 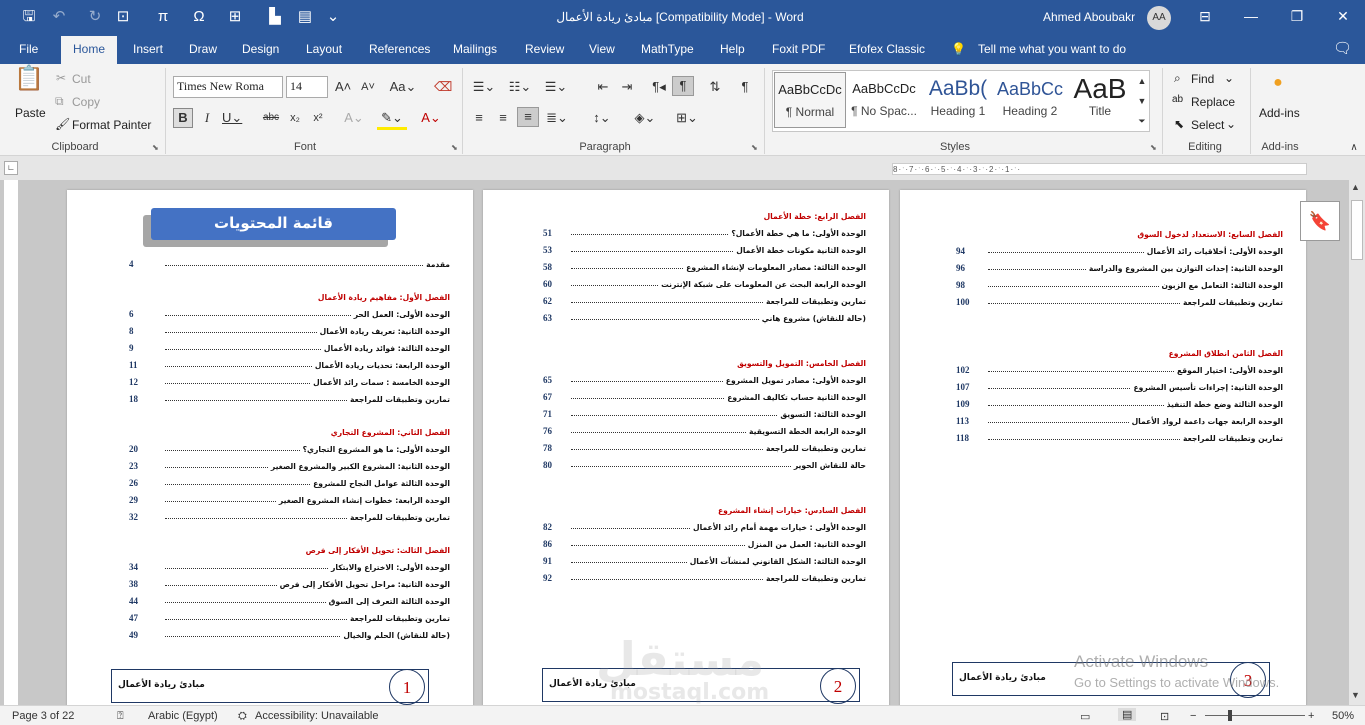 I want to click on subscript-icon: x₂, so click(x=295, y=118).